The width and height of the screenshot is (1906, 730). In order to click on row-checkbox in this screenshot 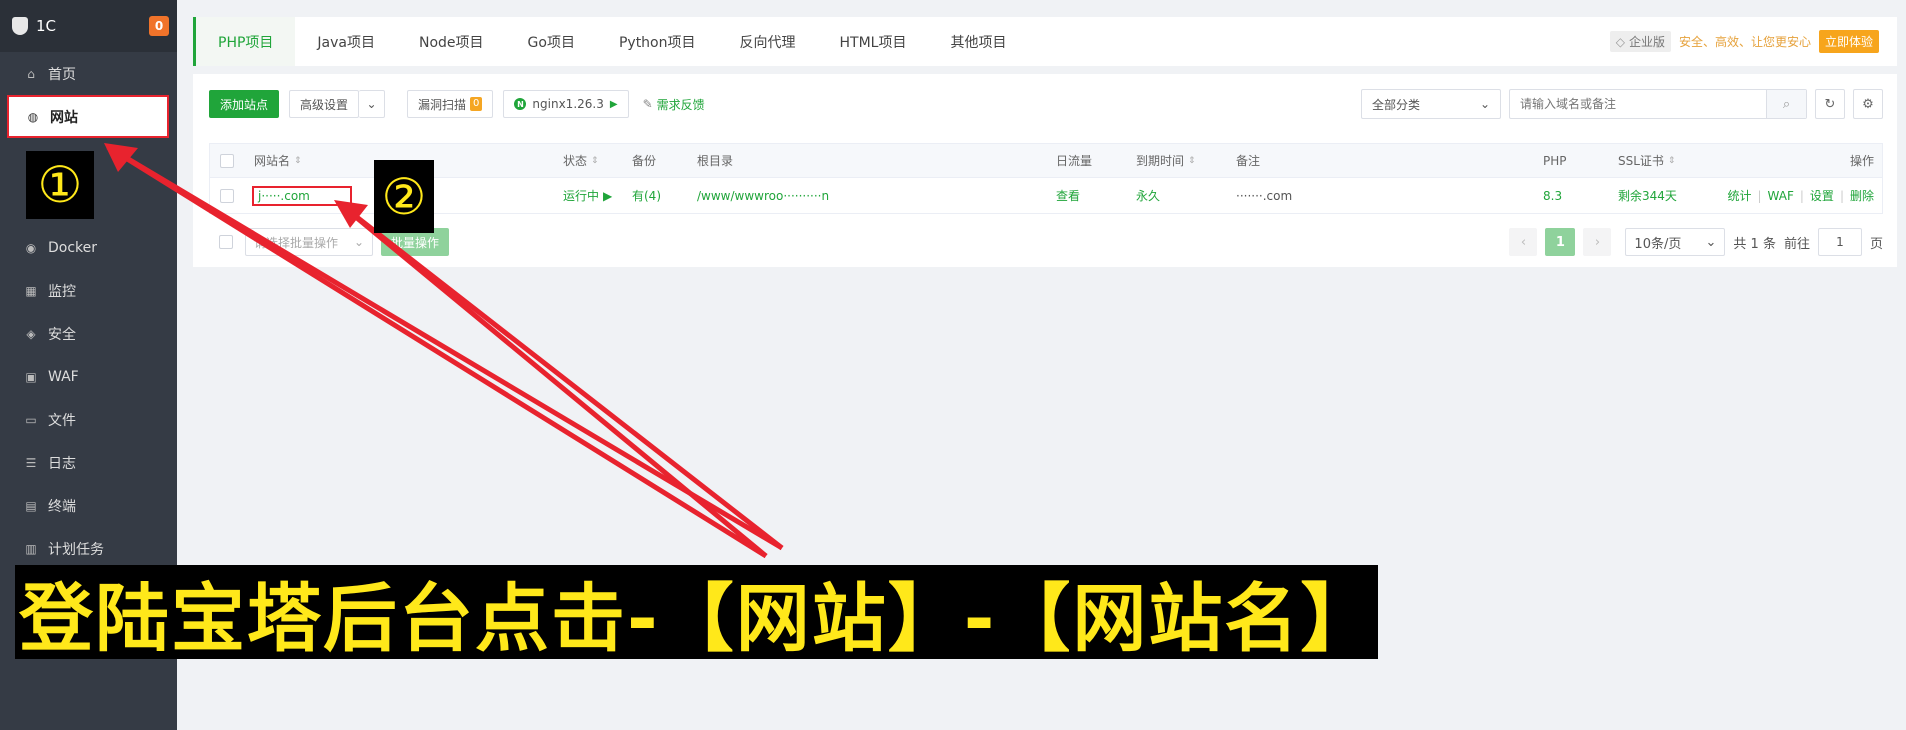, I will do `click(227, 195)`.